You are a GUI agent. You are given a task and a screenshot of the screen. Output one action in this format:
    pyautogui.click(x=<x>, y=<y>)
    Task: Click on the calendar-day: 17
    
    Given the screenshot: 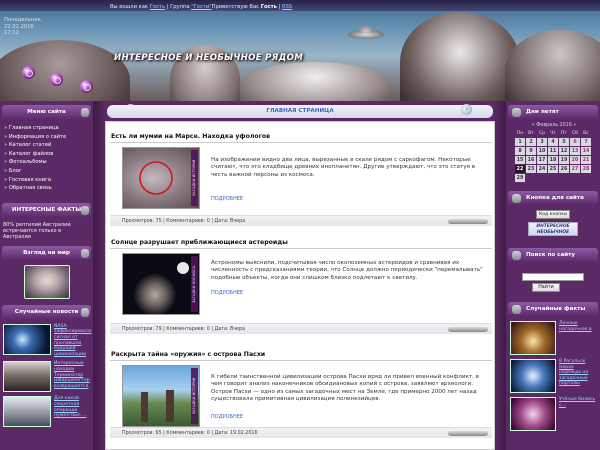 What is the action you would take?
    pyautogui.click(x=542, y=160)
    